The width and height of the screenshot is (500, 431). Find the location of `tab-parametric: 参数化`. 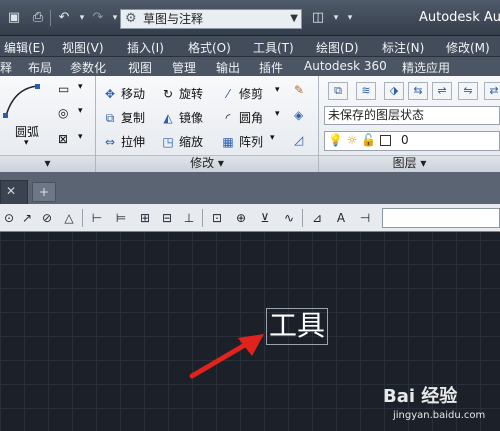

tab-parametric: 参数化 is located at coordinates (88, 67).